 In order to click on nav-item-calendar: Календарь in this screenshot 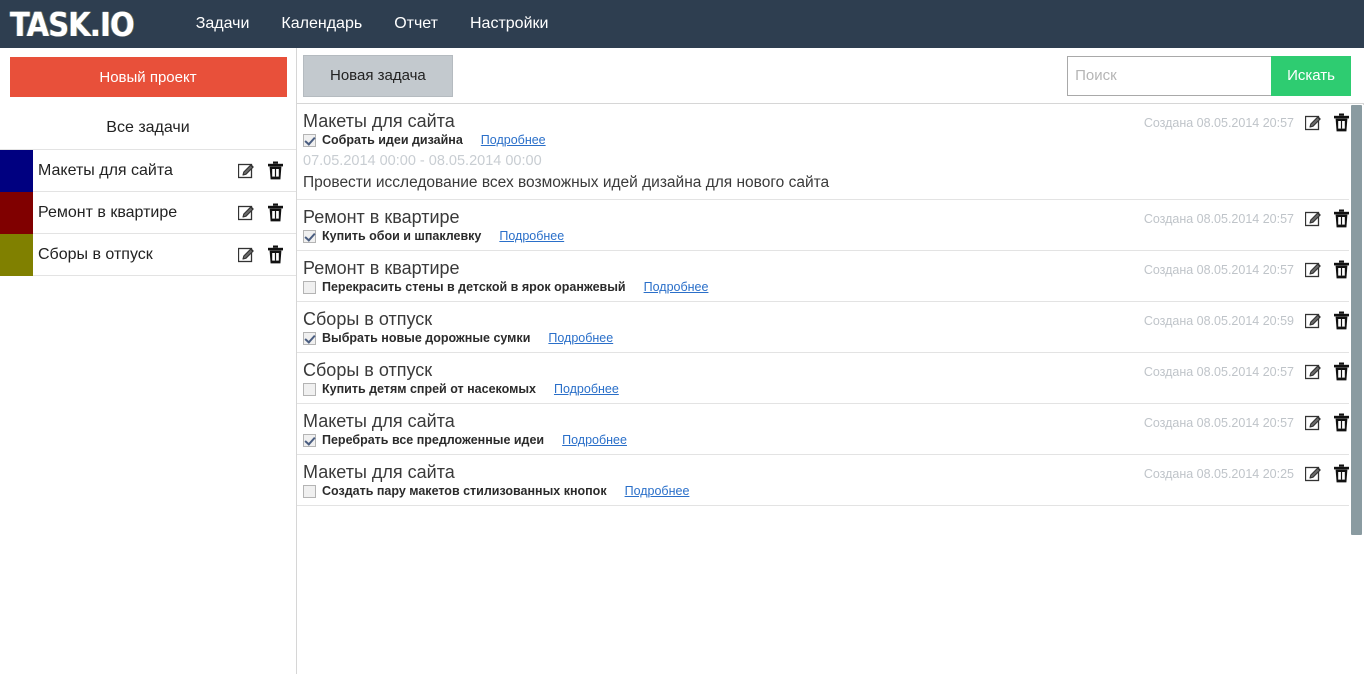, I will do `click(321, 24)`.